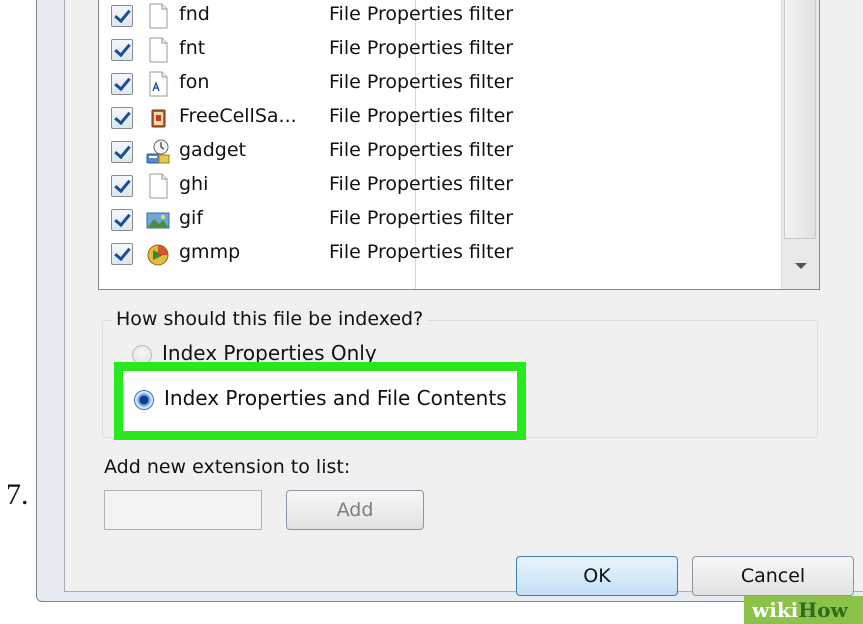 The width and height of the screenshot is (863, 624). What do you see at coordinates (158, 84) in the screenshot?
I see `font-file-icon` at bounding box center [158, 84].